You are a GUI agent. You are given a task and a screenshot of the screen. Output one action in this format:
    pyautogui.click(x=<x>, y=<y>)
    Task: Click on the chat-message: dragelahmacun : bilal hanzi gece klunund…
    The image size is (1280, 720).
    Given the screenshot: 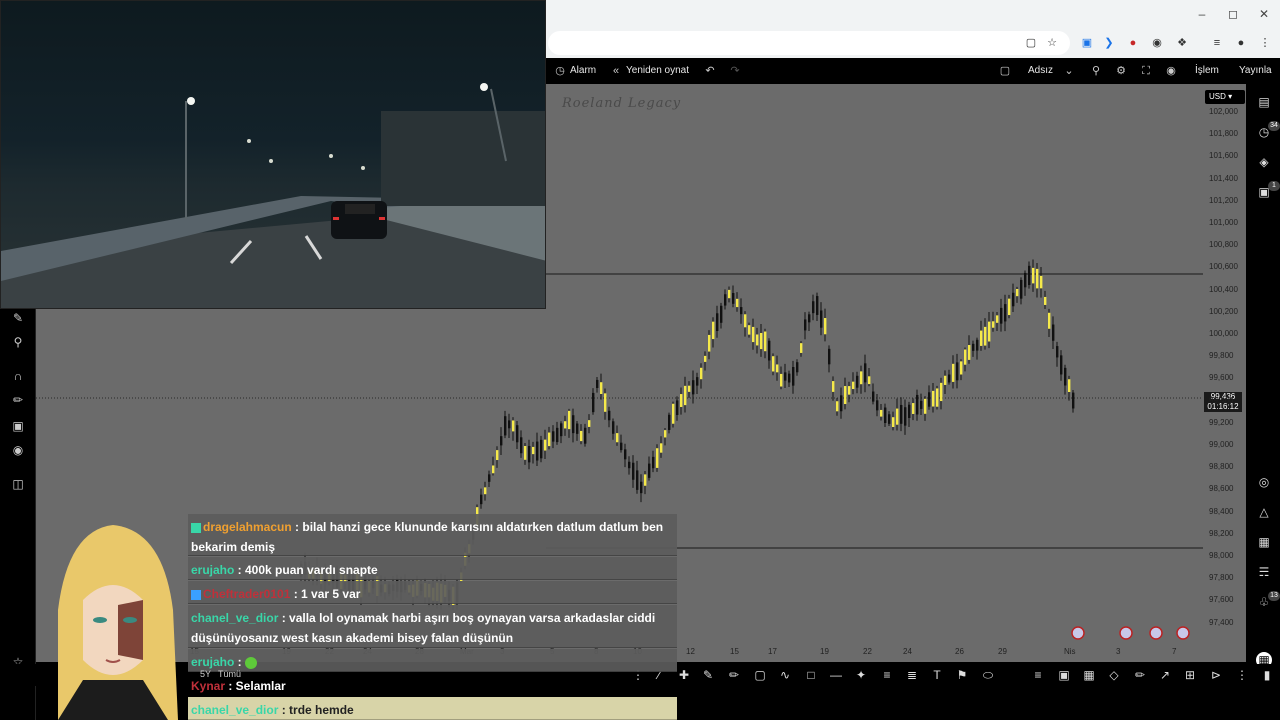 What is the action you would take?
    pyautogui.click(x=432, y=535)
    